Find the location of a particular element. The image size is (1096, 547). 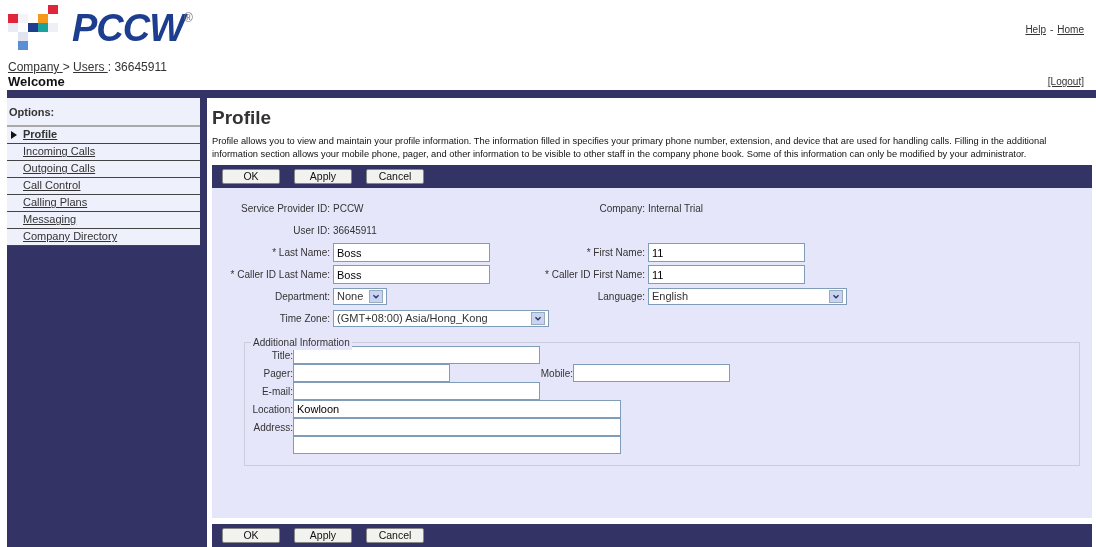

pointer-icon is located at coordinates (14, 134).